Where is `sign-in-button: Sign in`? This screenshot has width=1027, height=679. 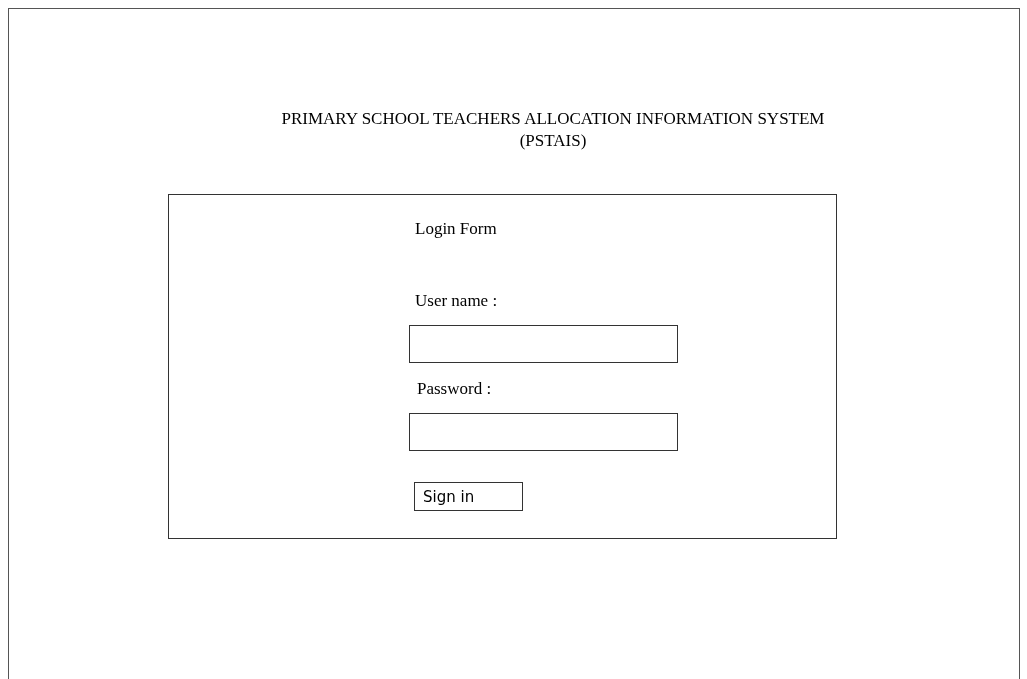
sign-in-button: Sign in is located at coordinates (468, 496).